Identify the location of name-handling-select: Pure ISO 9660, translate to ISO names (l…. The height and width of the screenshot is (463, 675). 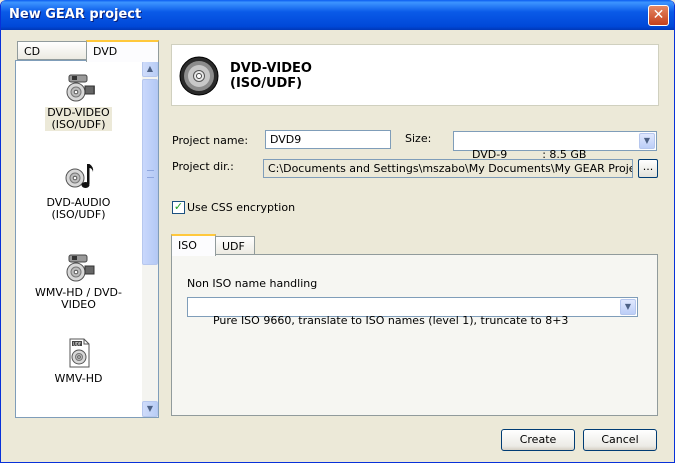
(412, 312).